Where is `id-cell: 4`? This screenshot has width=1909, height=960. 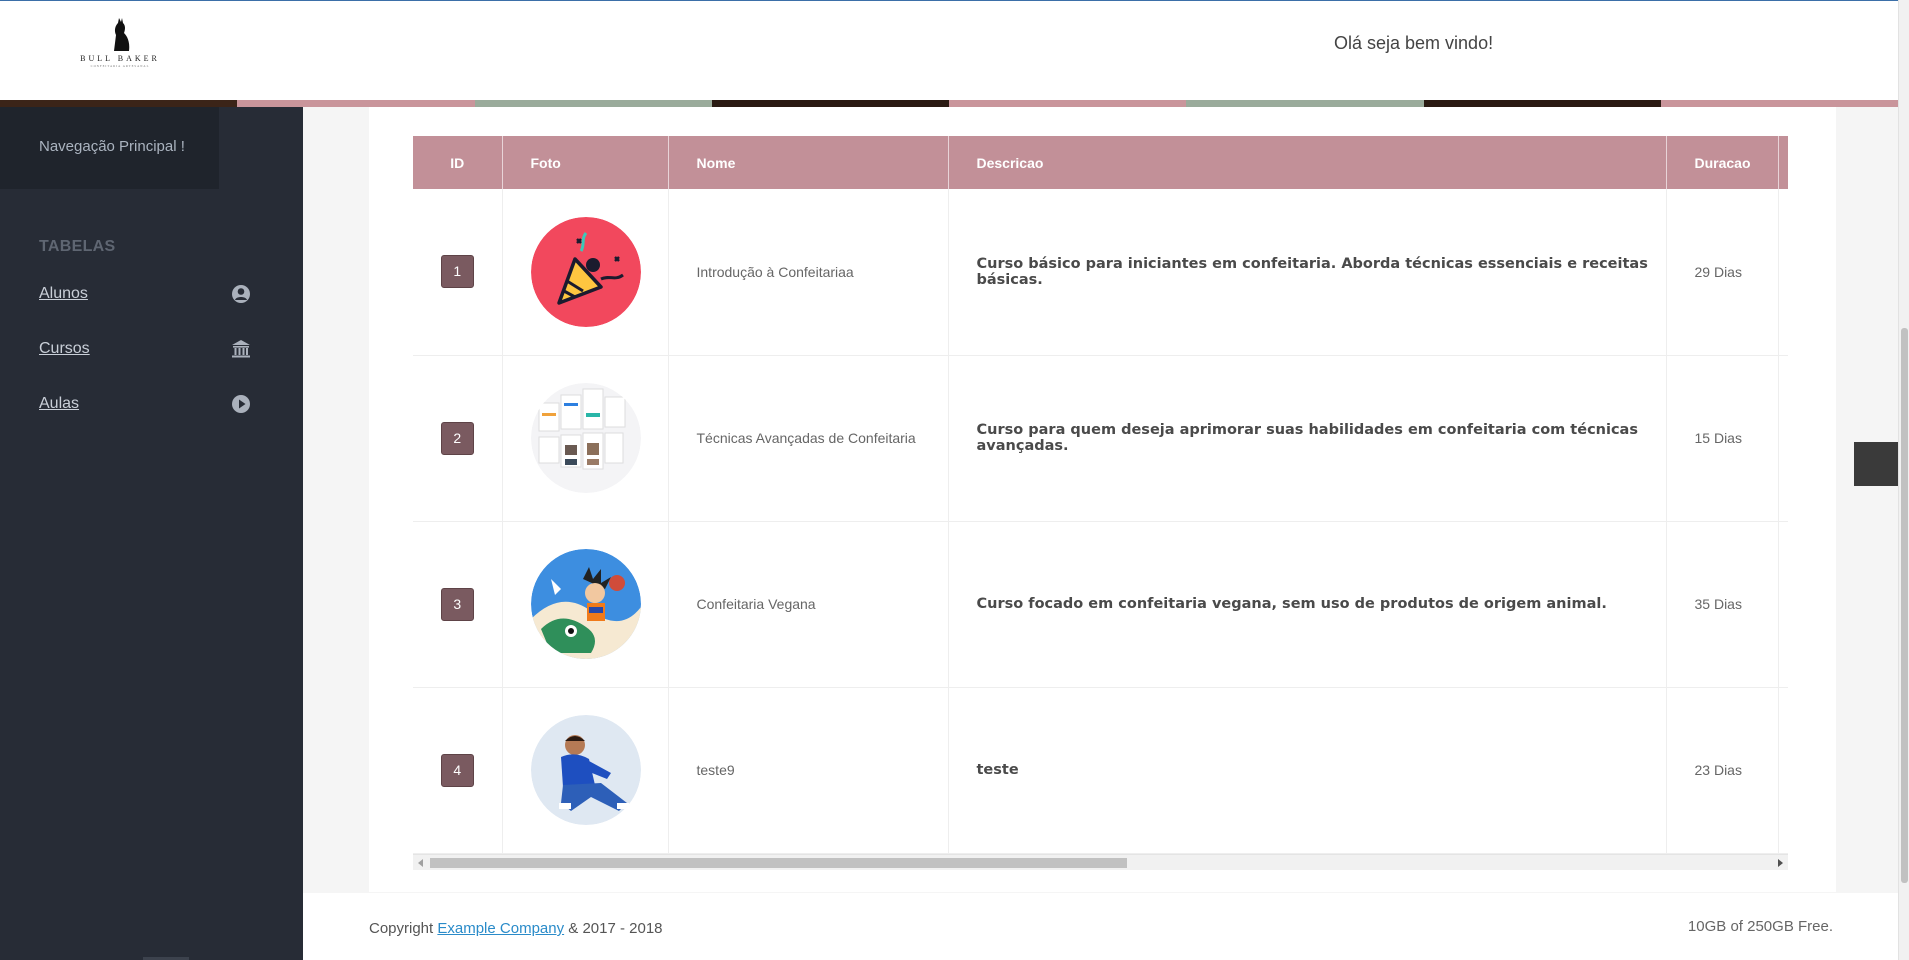
id-cell: 4 is located at coordinates (458, 770).